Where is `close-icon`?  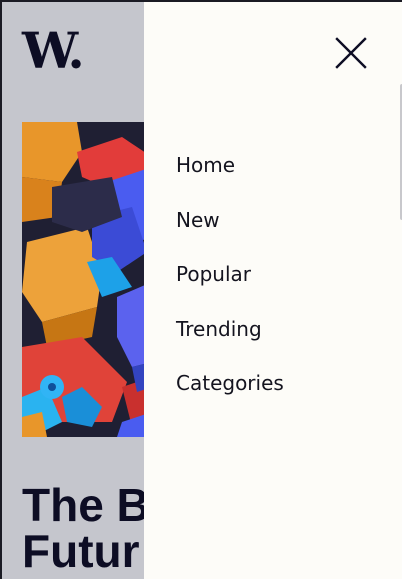 close-icon is located at coordinates (351, 53).